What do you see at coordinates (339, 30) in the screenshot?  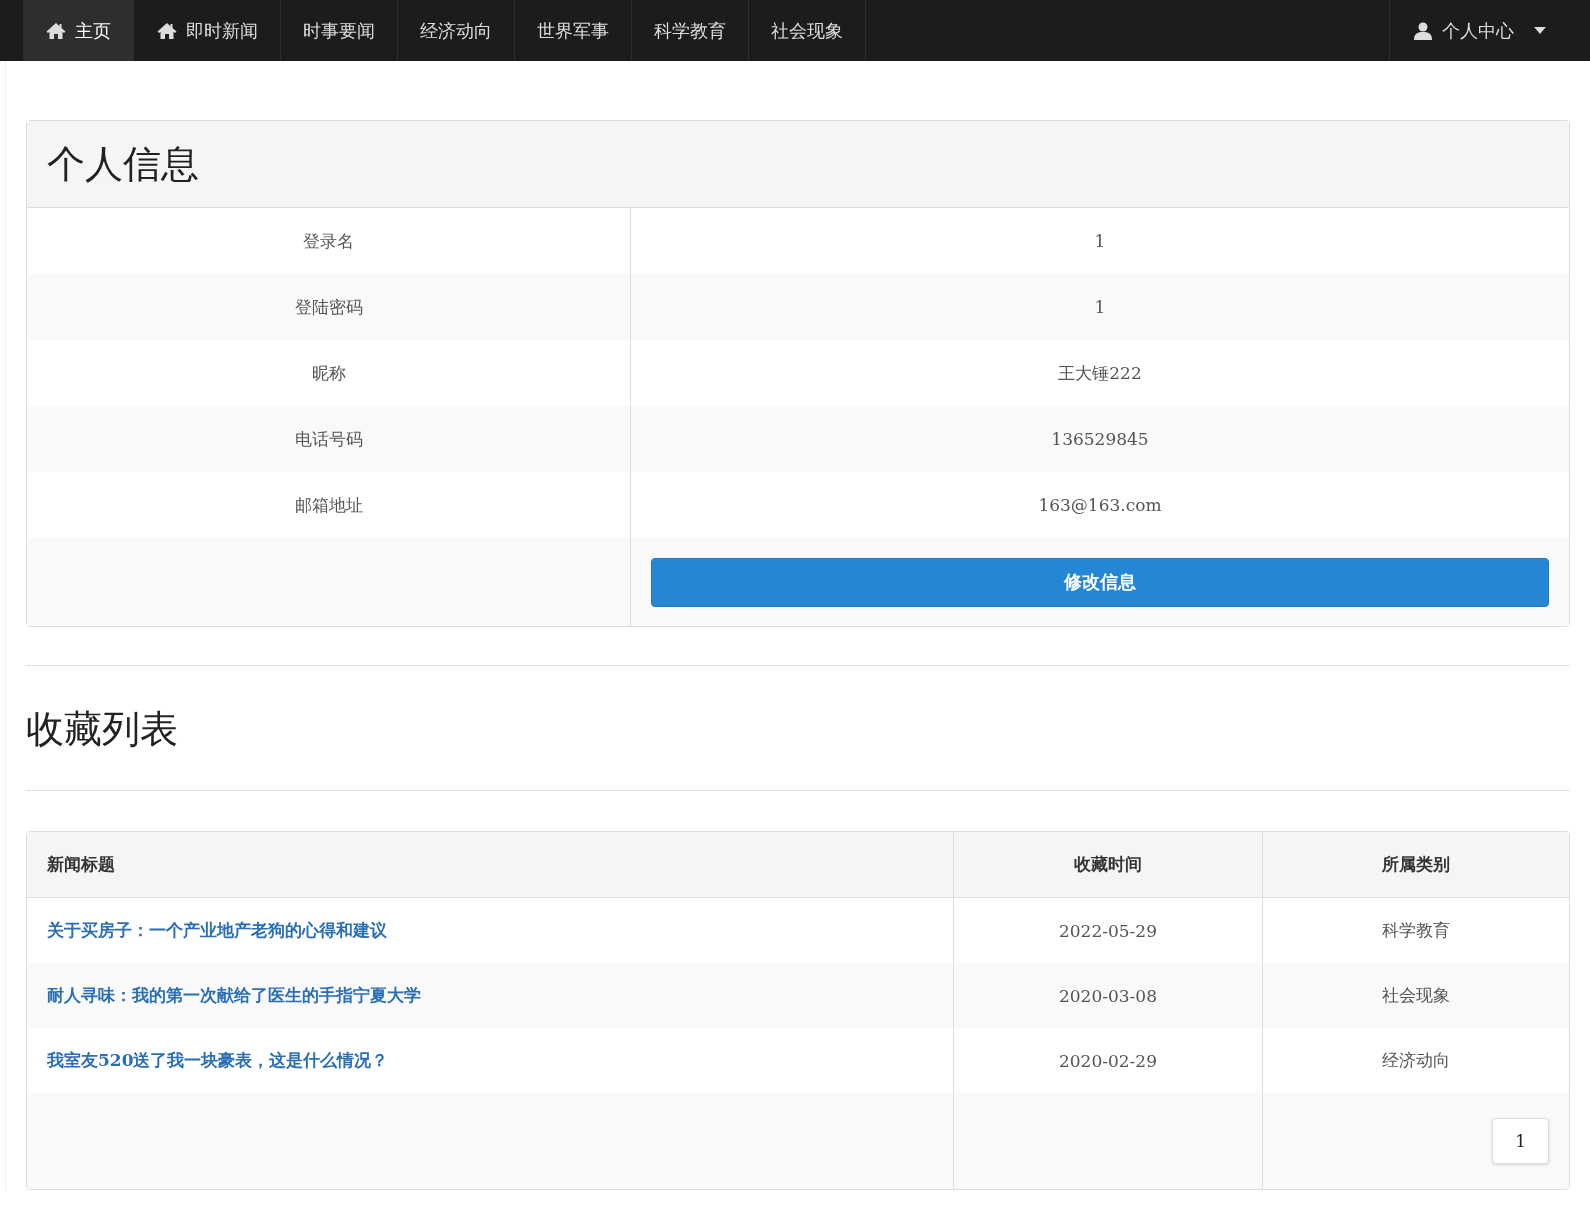 I see `nav-item: 时事要闻` at bounding box center [339, 30].